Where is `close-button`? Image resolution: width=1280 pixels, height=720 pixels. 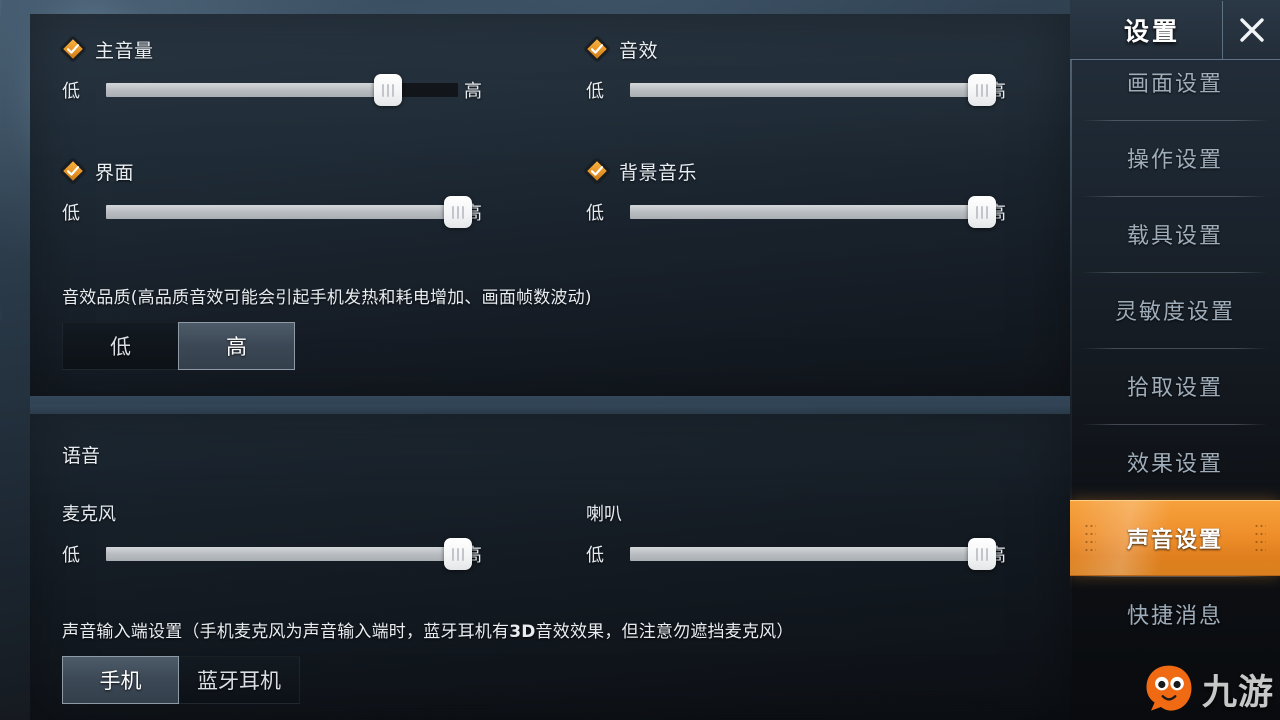
close-button is located at coordinates (1251, 29).